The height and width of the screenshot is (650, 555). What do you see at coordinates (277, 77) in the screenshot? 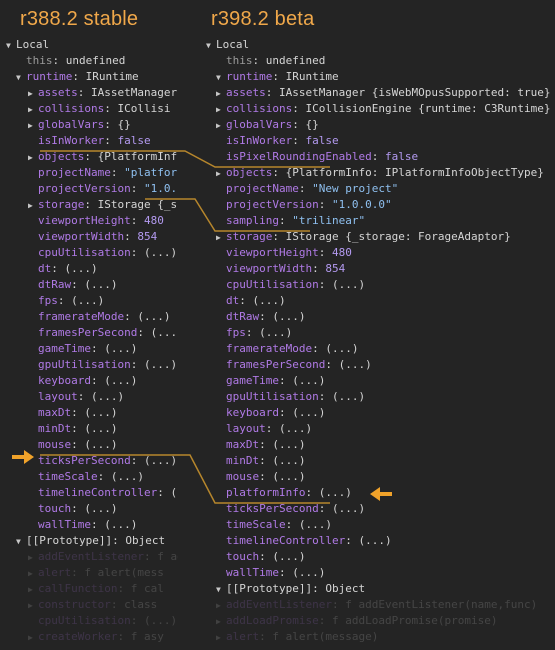
I see `right-row-runtime: ▼ runtime: IRuntime` at bounding box center [277, 77].